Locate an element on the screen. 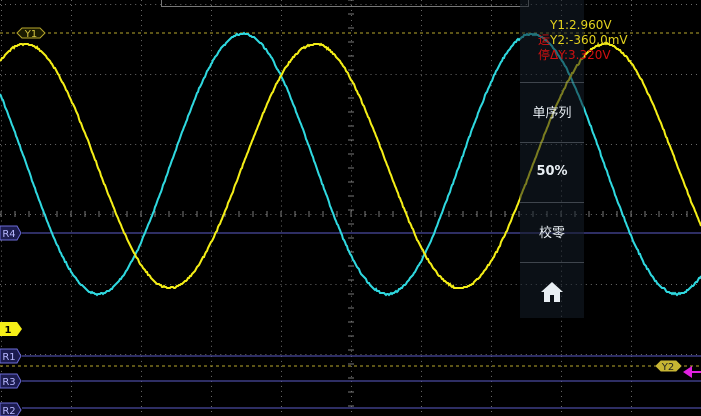 This screenshot has height=416, width=701. ref-r2-label: R2 is located at coordinates (8, 411).